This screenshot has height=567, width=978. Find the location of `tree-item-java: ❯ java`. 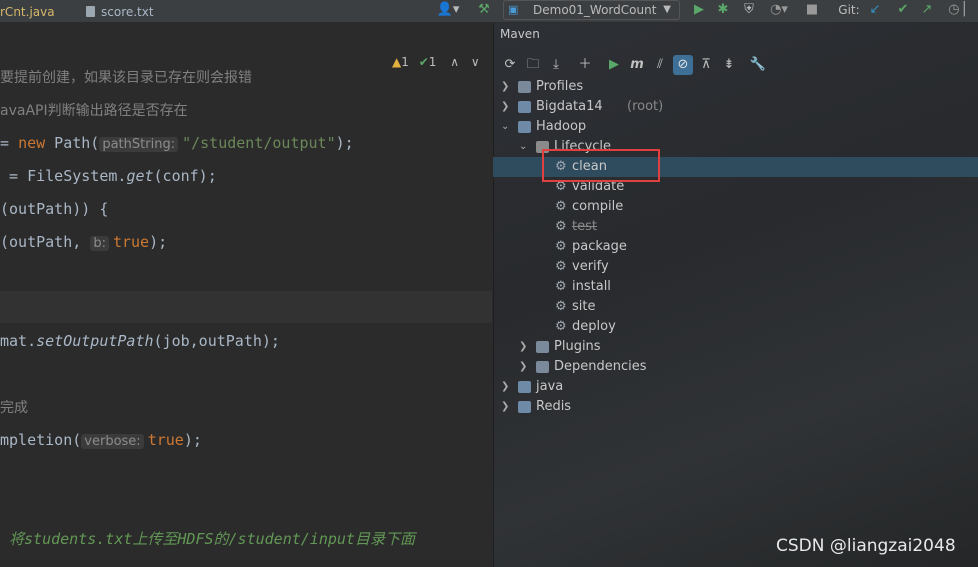

tree-item-java: ❯ java is located at coordinates (735, 387).